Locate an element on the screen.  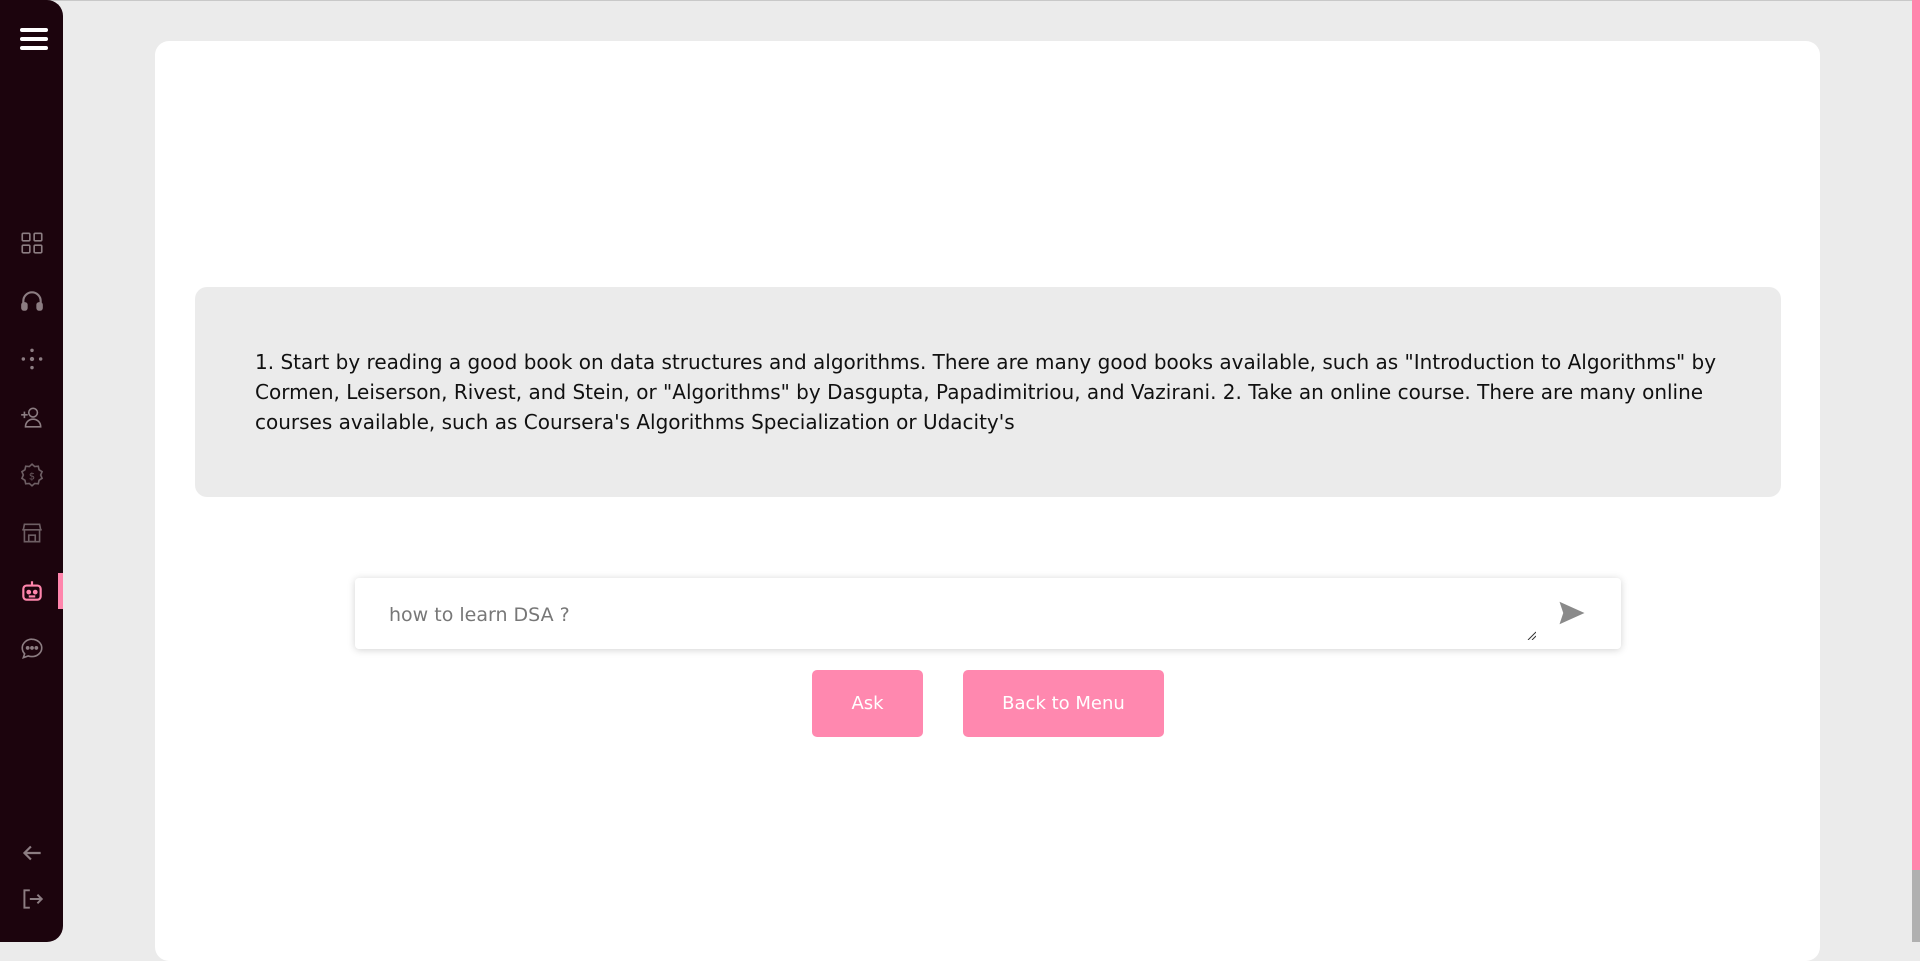
dots-cross-icon is located at coordinates (31, 359).